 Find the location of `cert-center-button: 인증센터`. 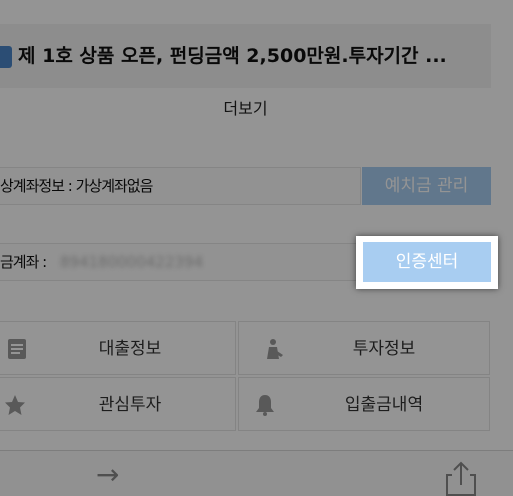

cert-center-button: 인증센터 is located at coordinates (427, 262).